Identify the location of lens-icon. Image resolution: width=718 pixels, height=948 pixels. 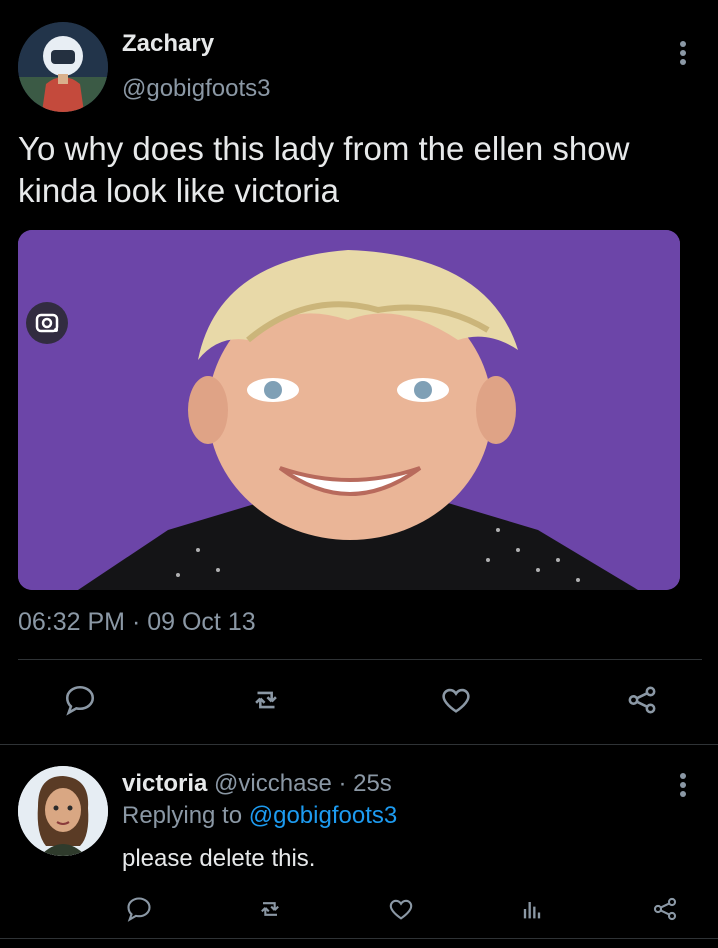
(47, 323).